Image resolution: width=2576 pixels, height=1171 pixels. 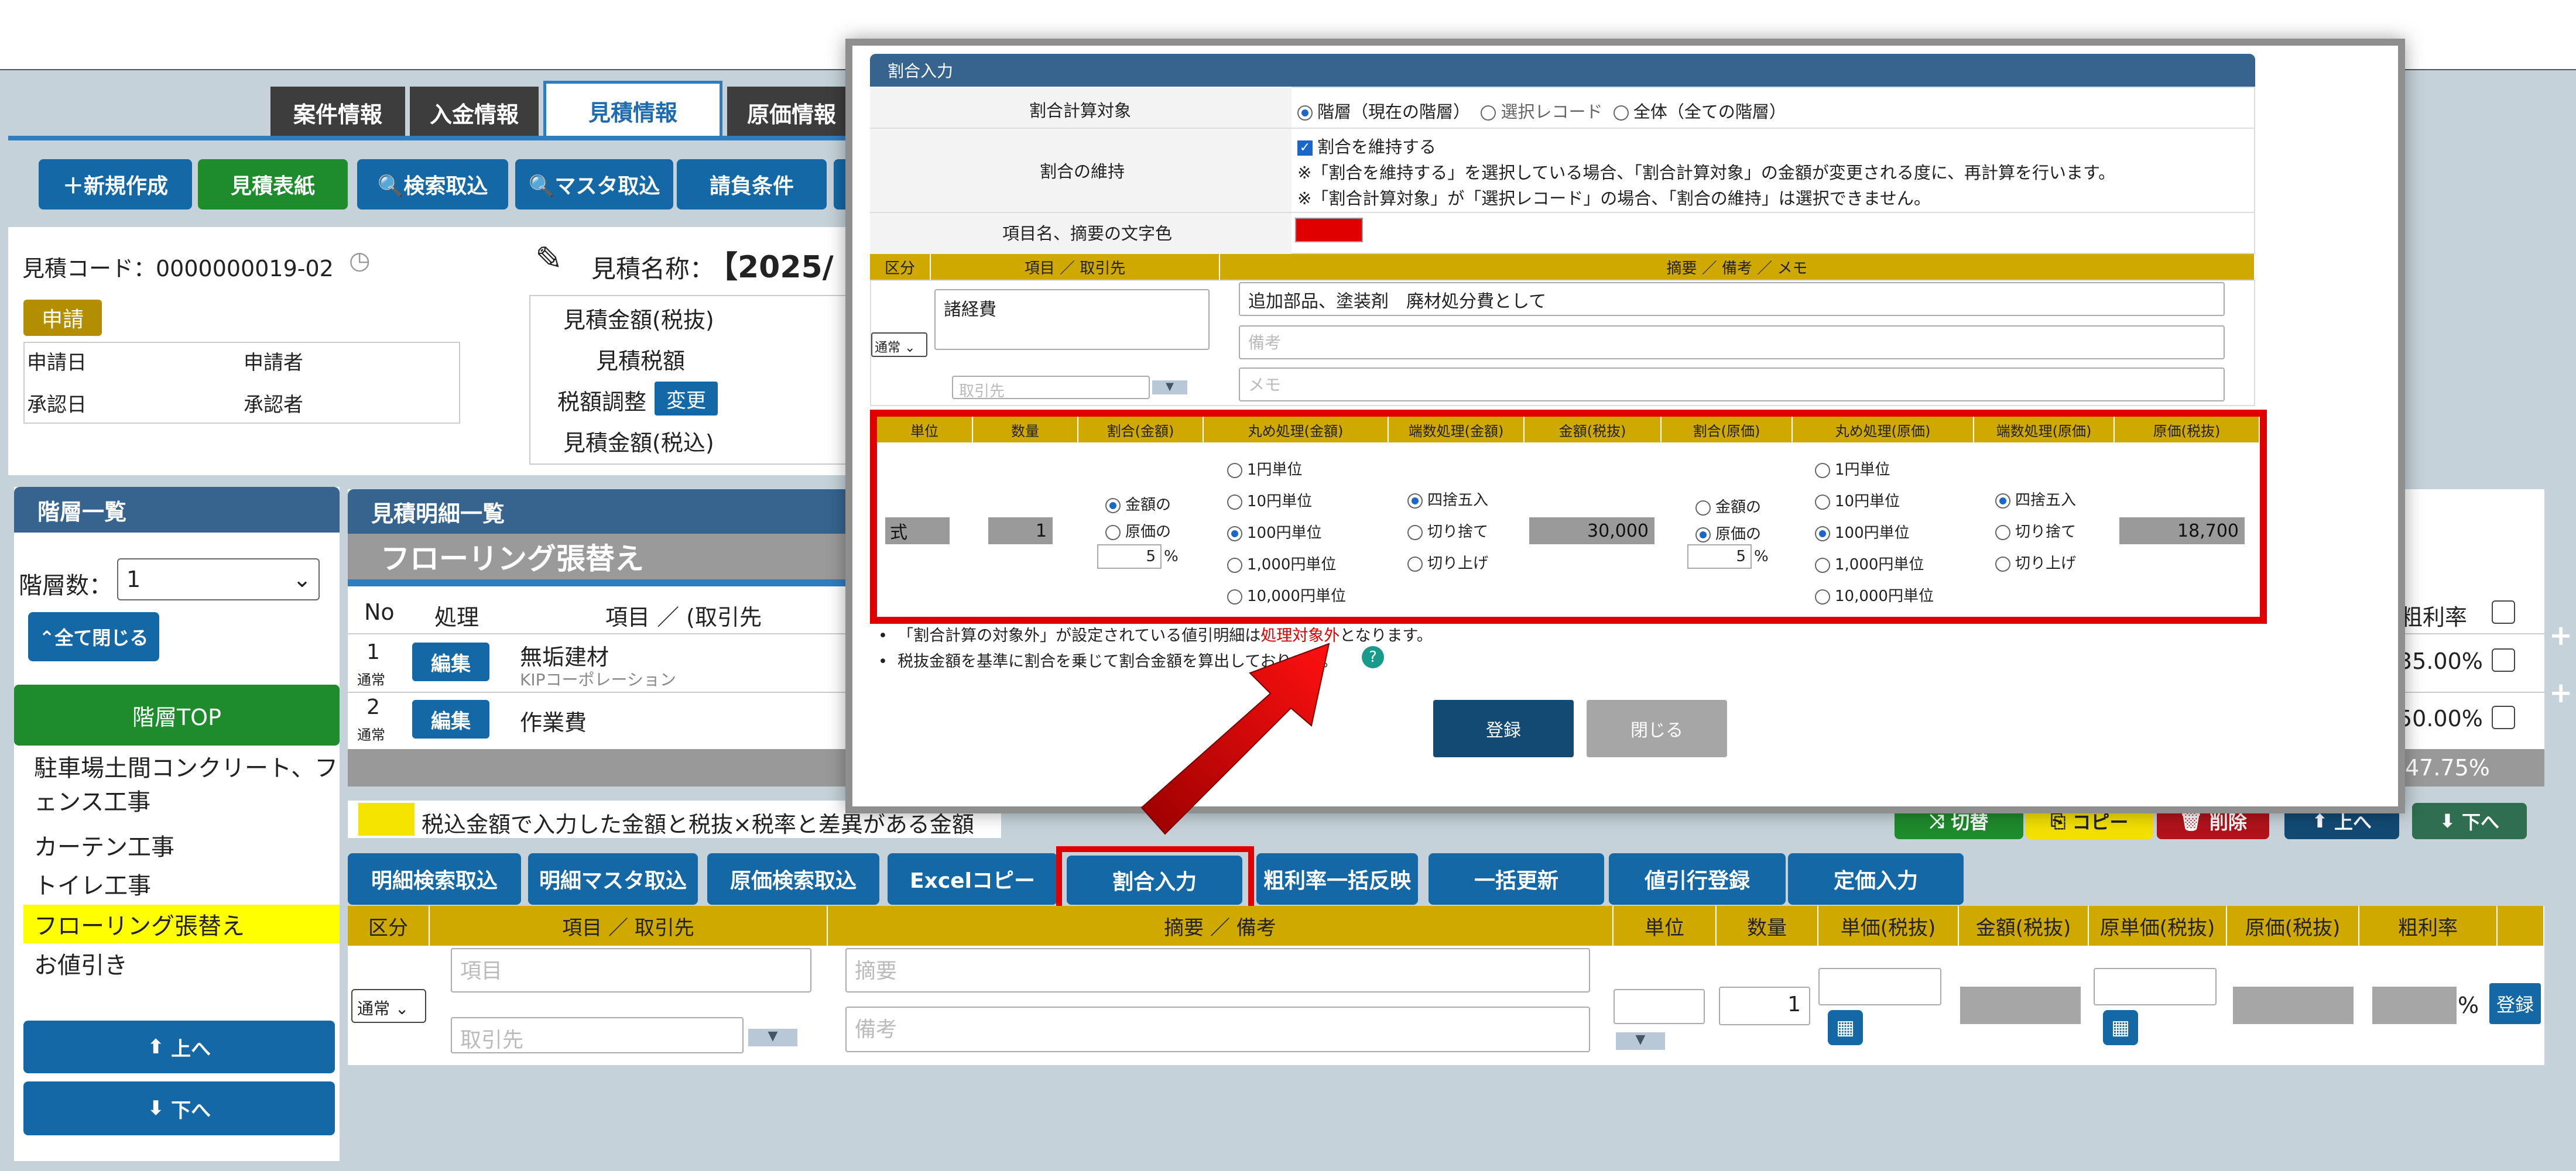 I want to click on round-cost-option: 100円単位, so click(x=1862, y=531).